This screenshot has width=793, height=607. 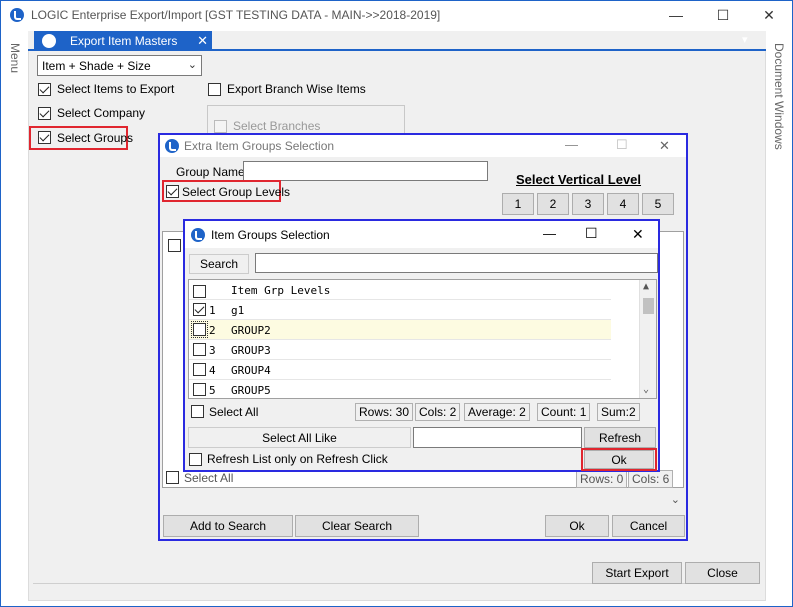 I want to click on extra-close-button: ✕, so click(x=664, y=146).